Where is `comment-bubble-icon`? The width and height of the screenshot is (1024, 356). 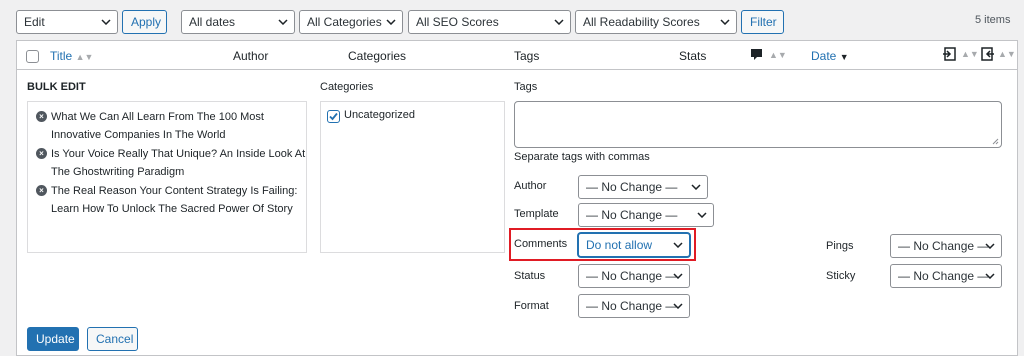
comment-bubble-icon is located at coordinates (756, 54).